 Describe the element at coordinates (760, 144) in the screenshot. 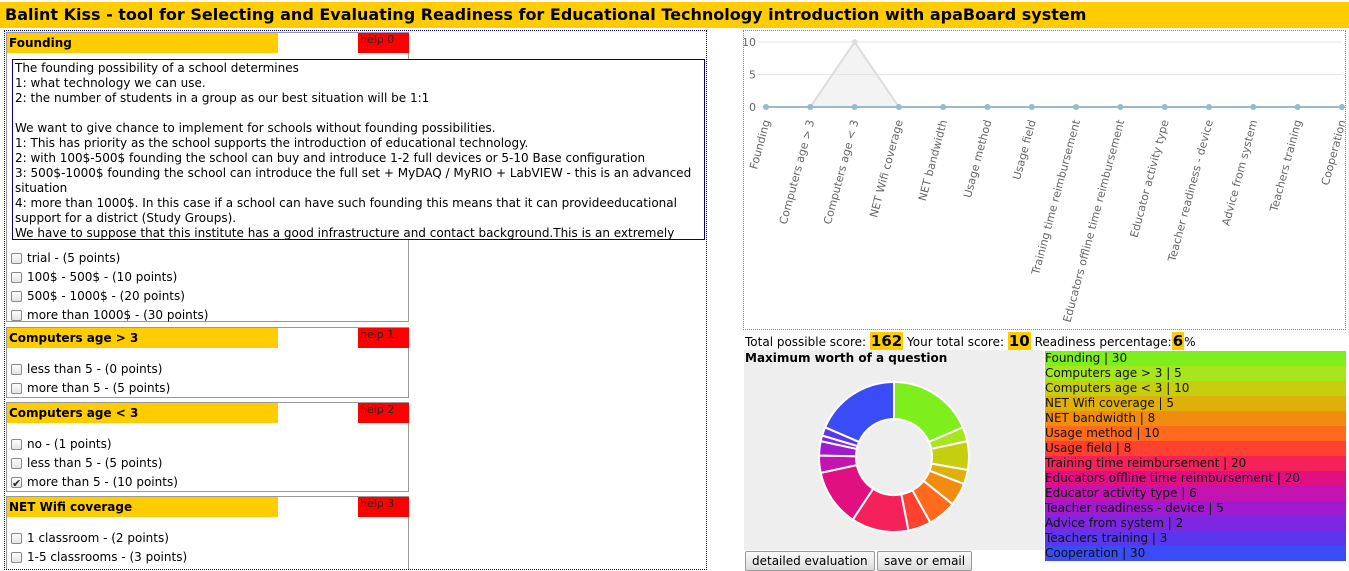

I see `x-tick-label: Founding` at that location.